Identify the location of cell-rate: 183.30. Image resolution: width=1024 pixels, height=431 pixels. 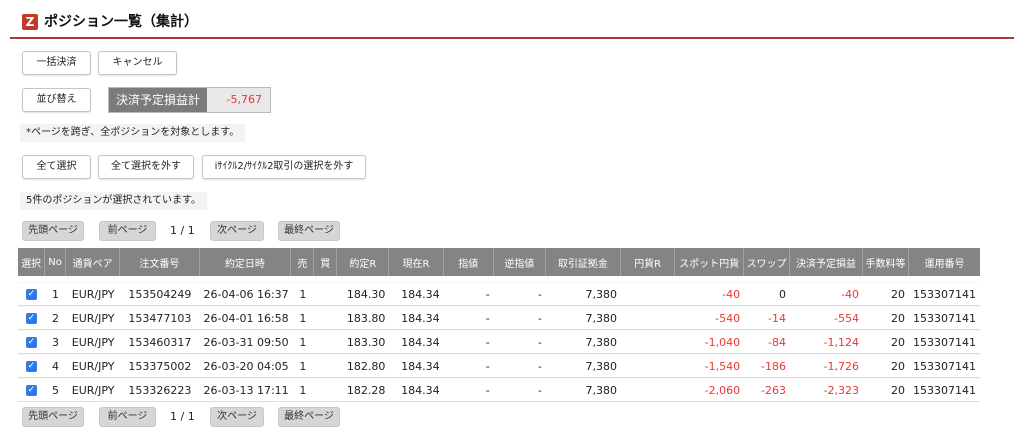
(363, 342).